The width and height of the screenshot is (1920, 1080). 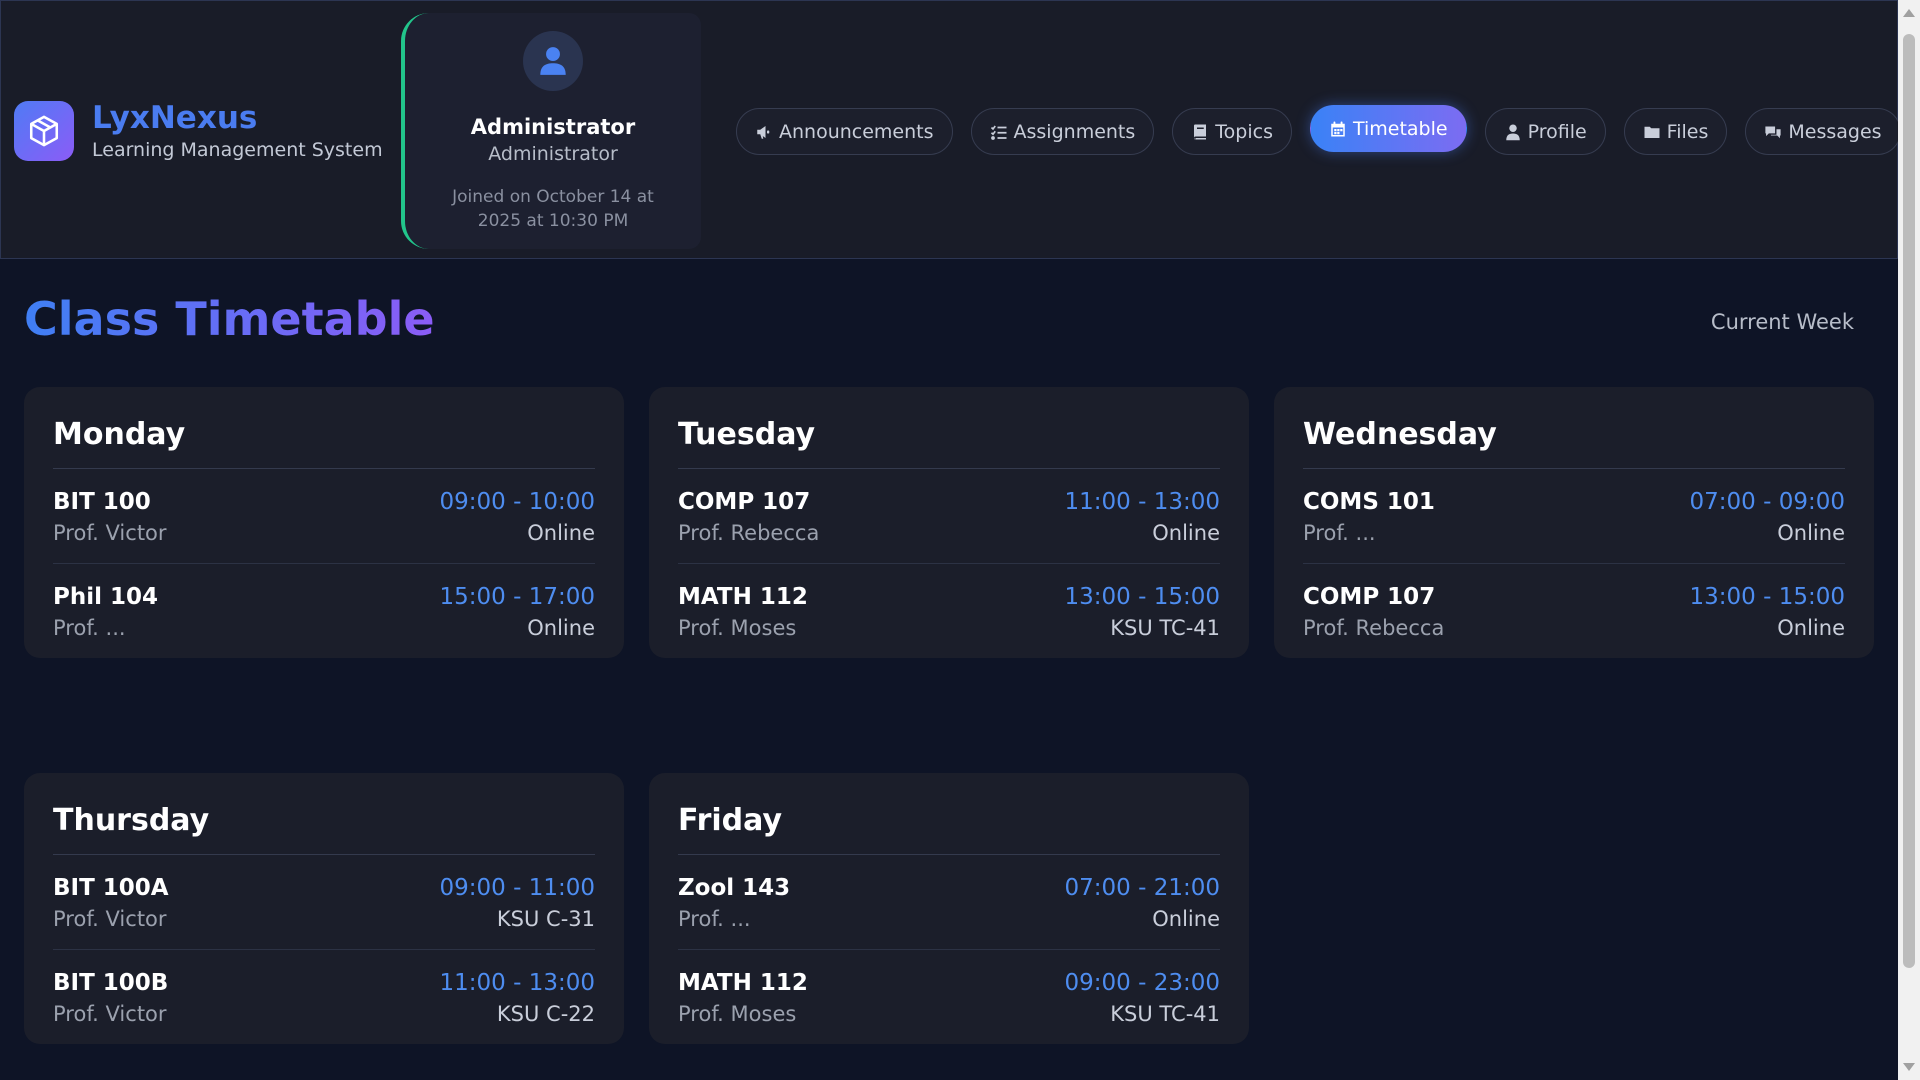 What do you see at coordinates (102, 502) in the screenshot?
I see `course-code: BIT 100` at bounding box center [102, 502].